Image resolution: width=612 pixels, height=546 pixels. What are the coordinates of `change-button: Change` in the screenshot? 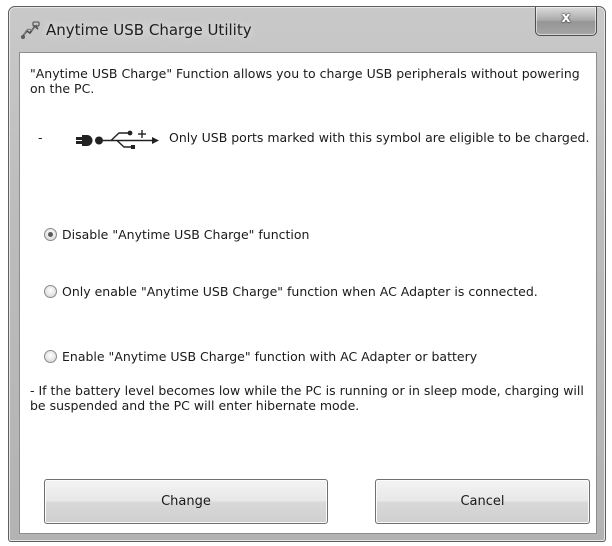 It's located at (186, 501).